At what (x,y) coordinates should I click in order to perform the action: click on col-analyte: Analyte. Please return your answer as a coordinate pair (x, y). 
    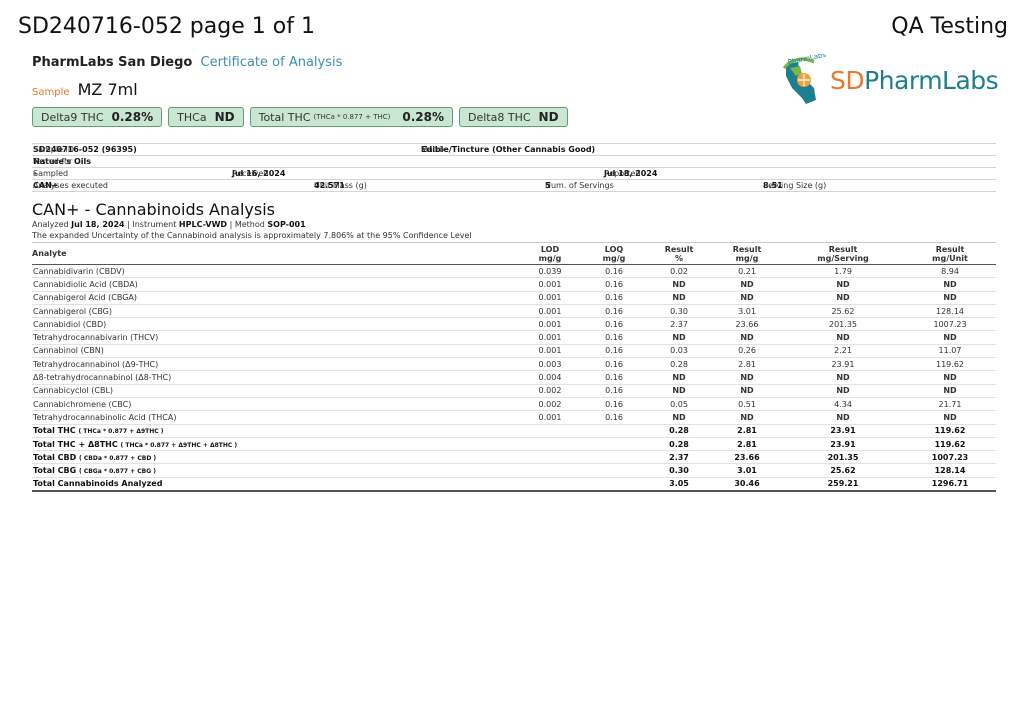
    Looking at the image, I should click on (275, 253).